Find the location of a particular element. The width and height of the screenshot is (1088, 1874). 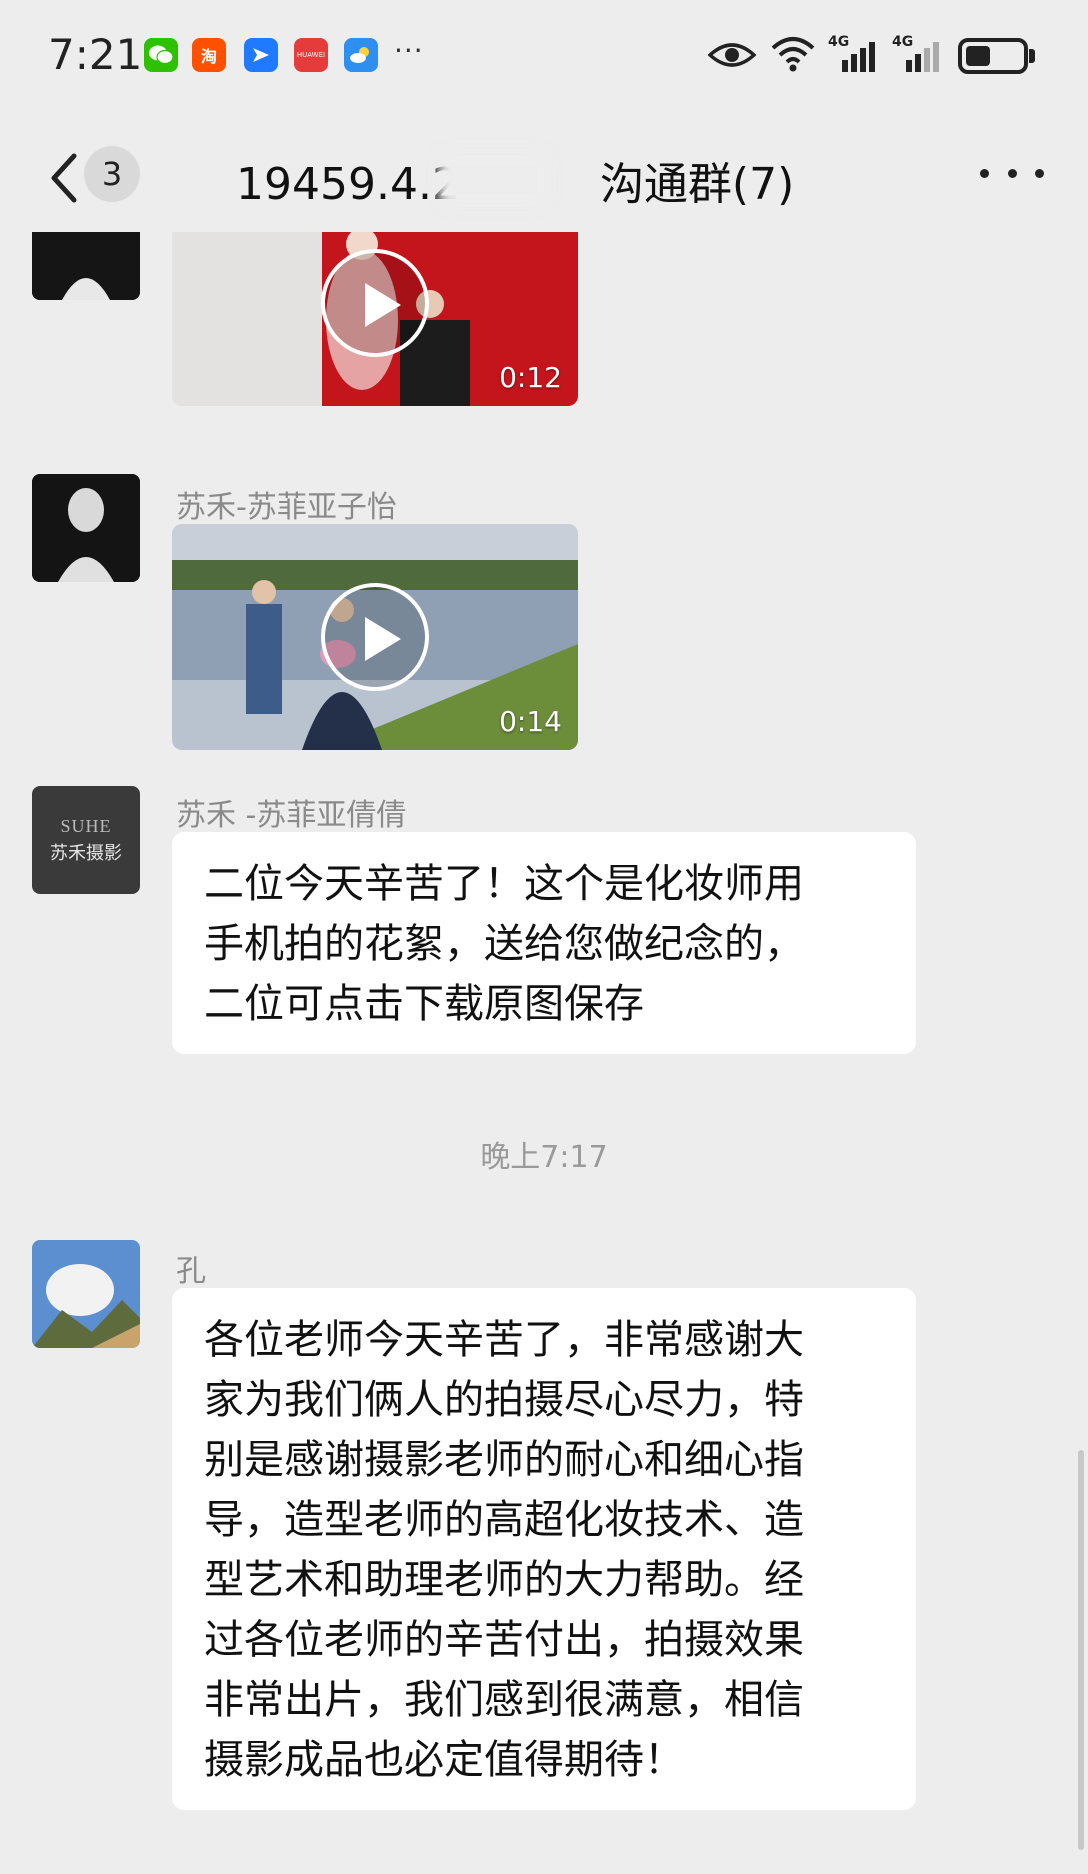

video-message: 0:14 is located at coordinates (375, 637).